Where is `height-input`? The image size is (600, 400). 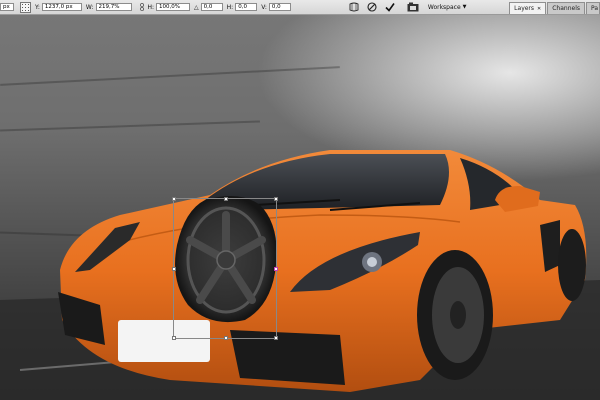
height-input is located at coordinates (173, 7).